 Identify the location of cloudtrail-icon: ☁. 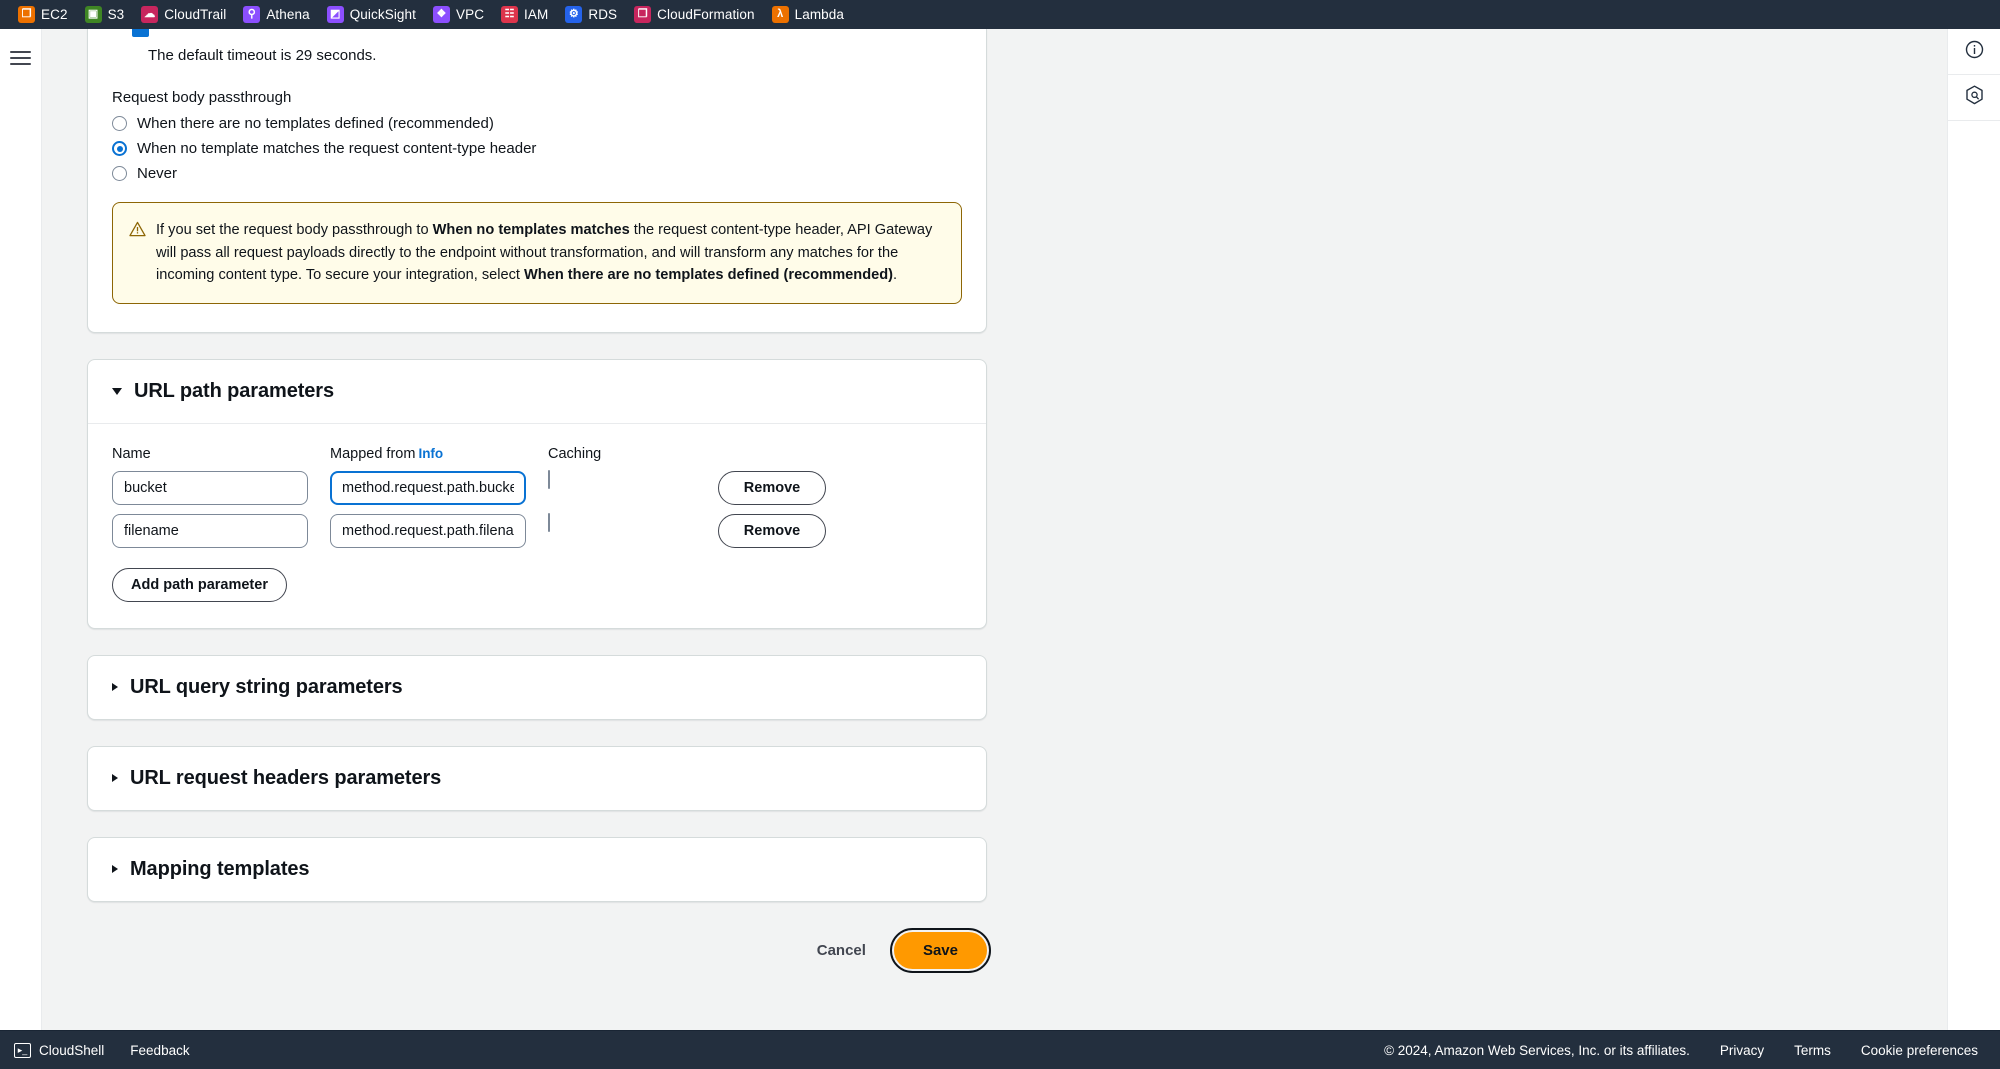
(150, 14).